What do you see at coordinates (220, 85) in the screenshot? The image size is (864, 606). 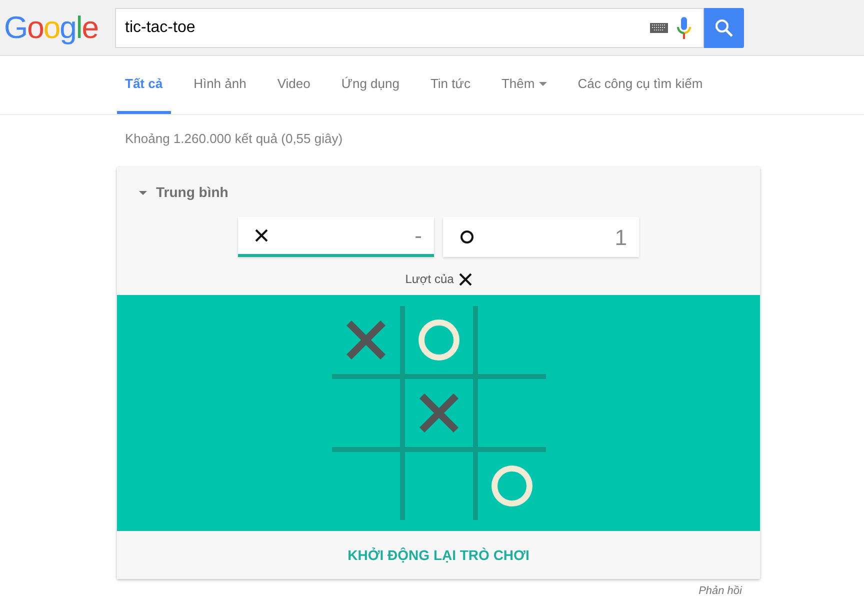 I see `search-tab: Hình ảnh` at bounding box center [220, 85].